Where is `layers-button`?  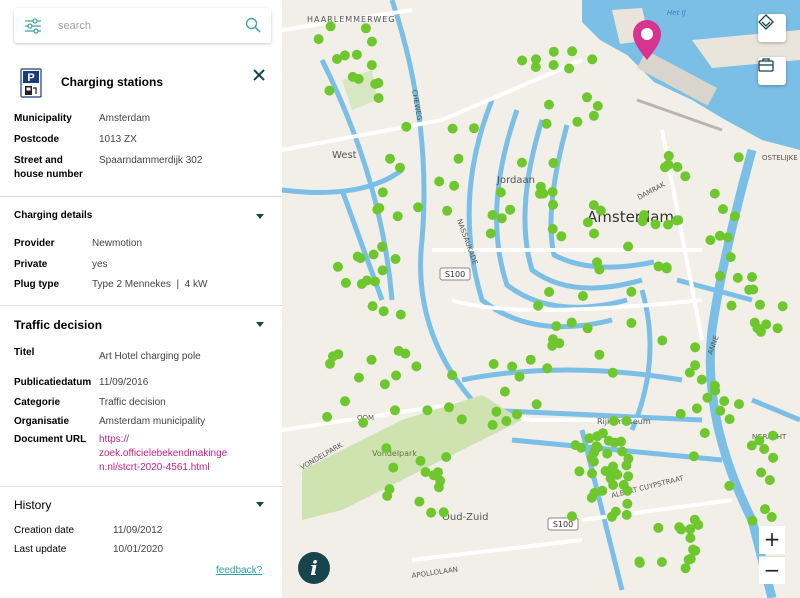
layers-button is located at coordinates (772, 28).